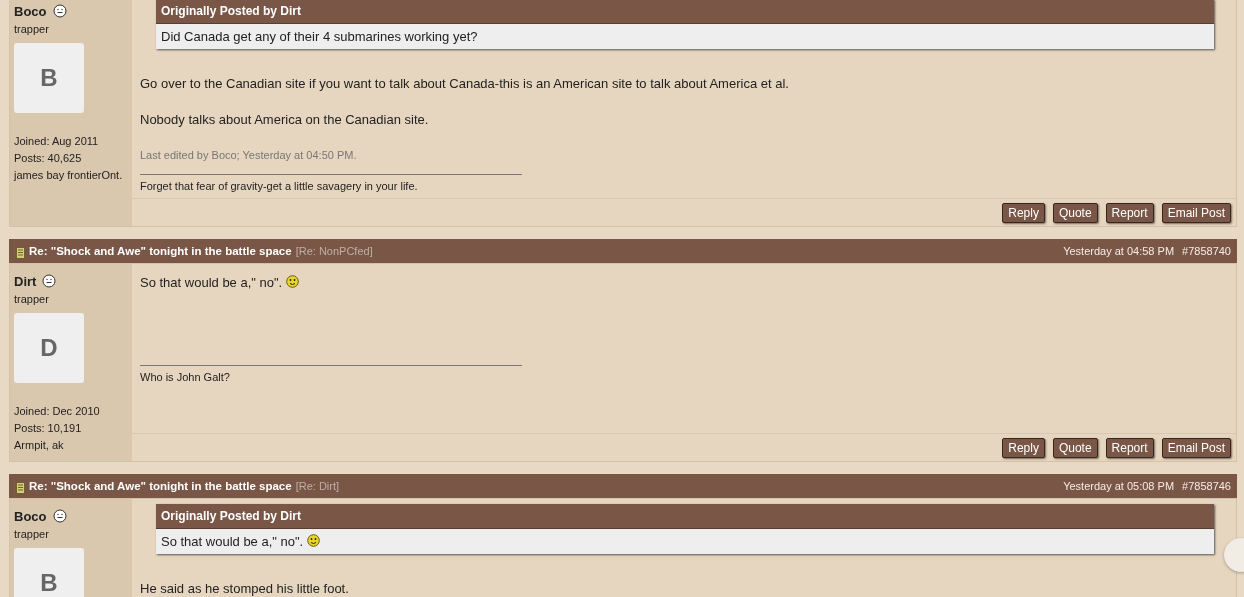 Image resolution: width=1244 pixels, height=597 pixels. What do you see at coordinates (39, 445) in the screenshot?
I see `user-location: Armpit, ak` at bounding box center [39, 445].